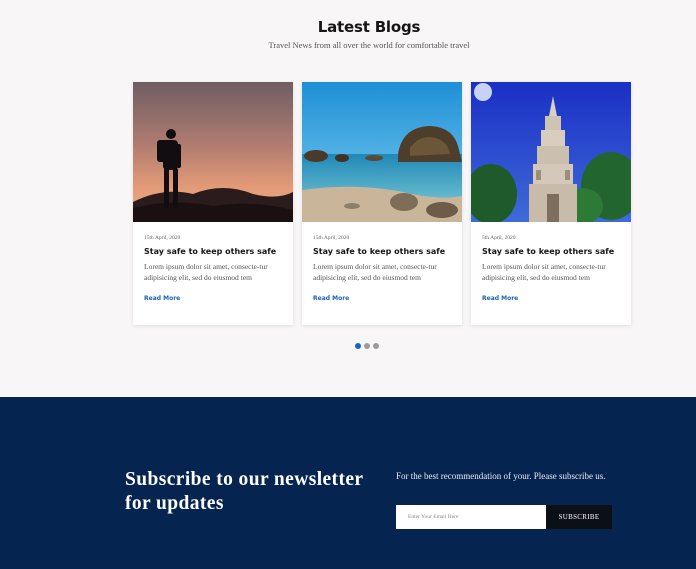 This screenshot has height=569, width=696. What do you see at coordinates (213, 152) in the screenshot?
I see `blog-image-hiker` at bounding box center [213, 152].